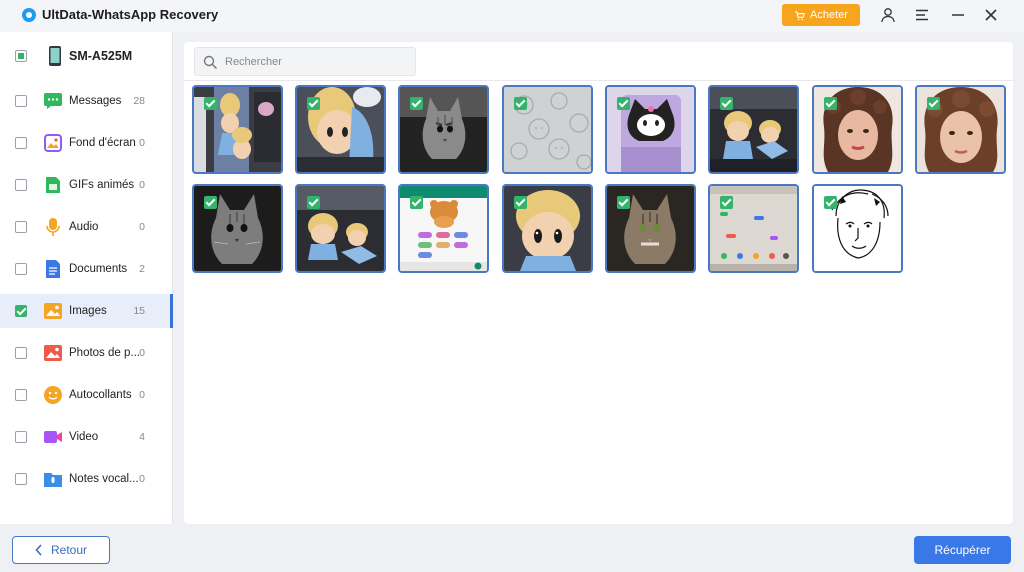 This screenshot has width=1024, height=572. Describe the element at coordinates (21, 101) in the screenshot. I see `messages-checkbox` at that location.